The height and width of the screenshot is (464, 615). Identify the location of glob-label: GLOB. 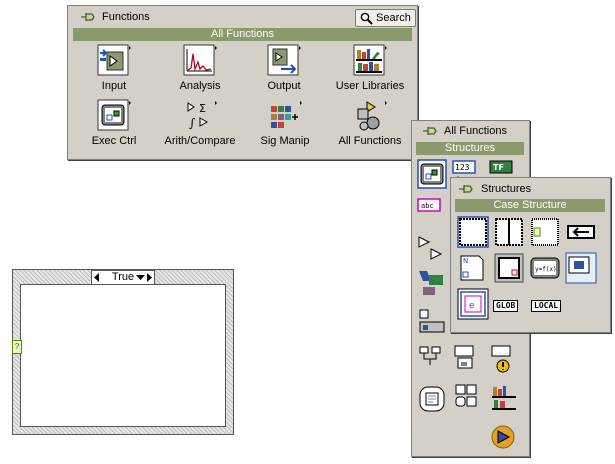
(506, 305).